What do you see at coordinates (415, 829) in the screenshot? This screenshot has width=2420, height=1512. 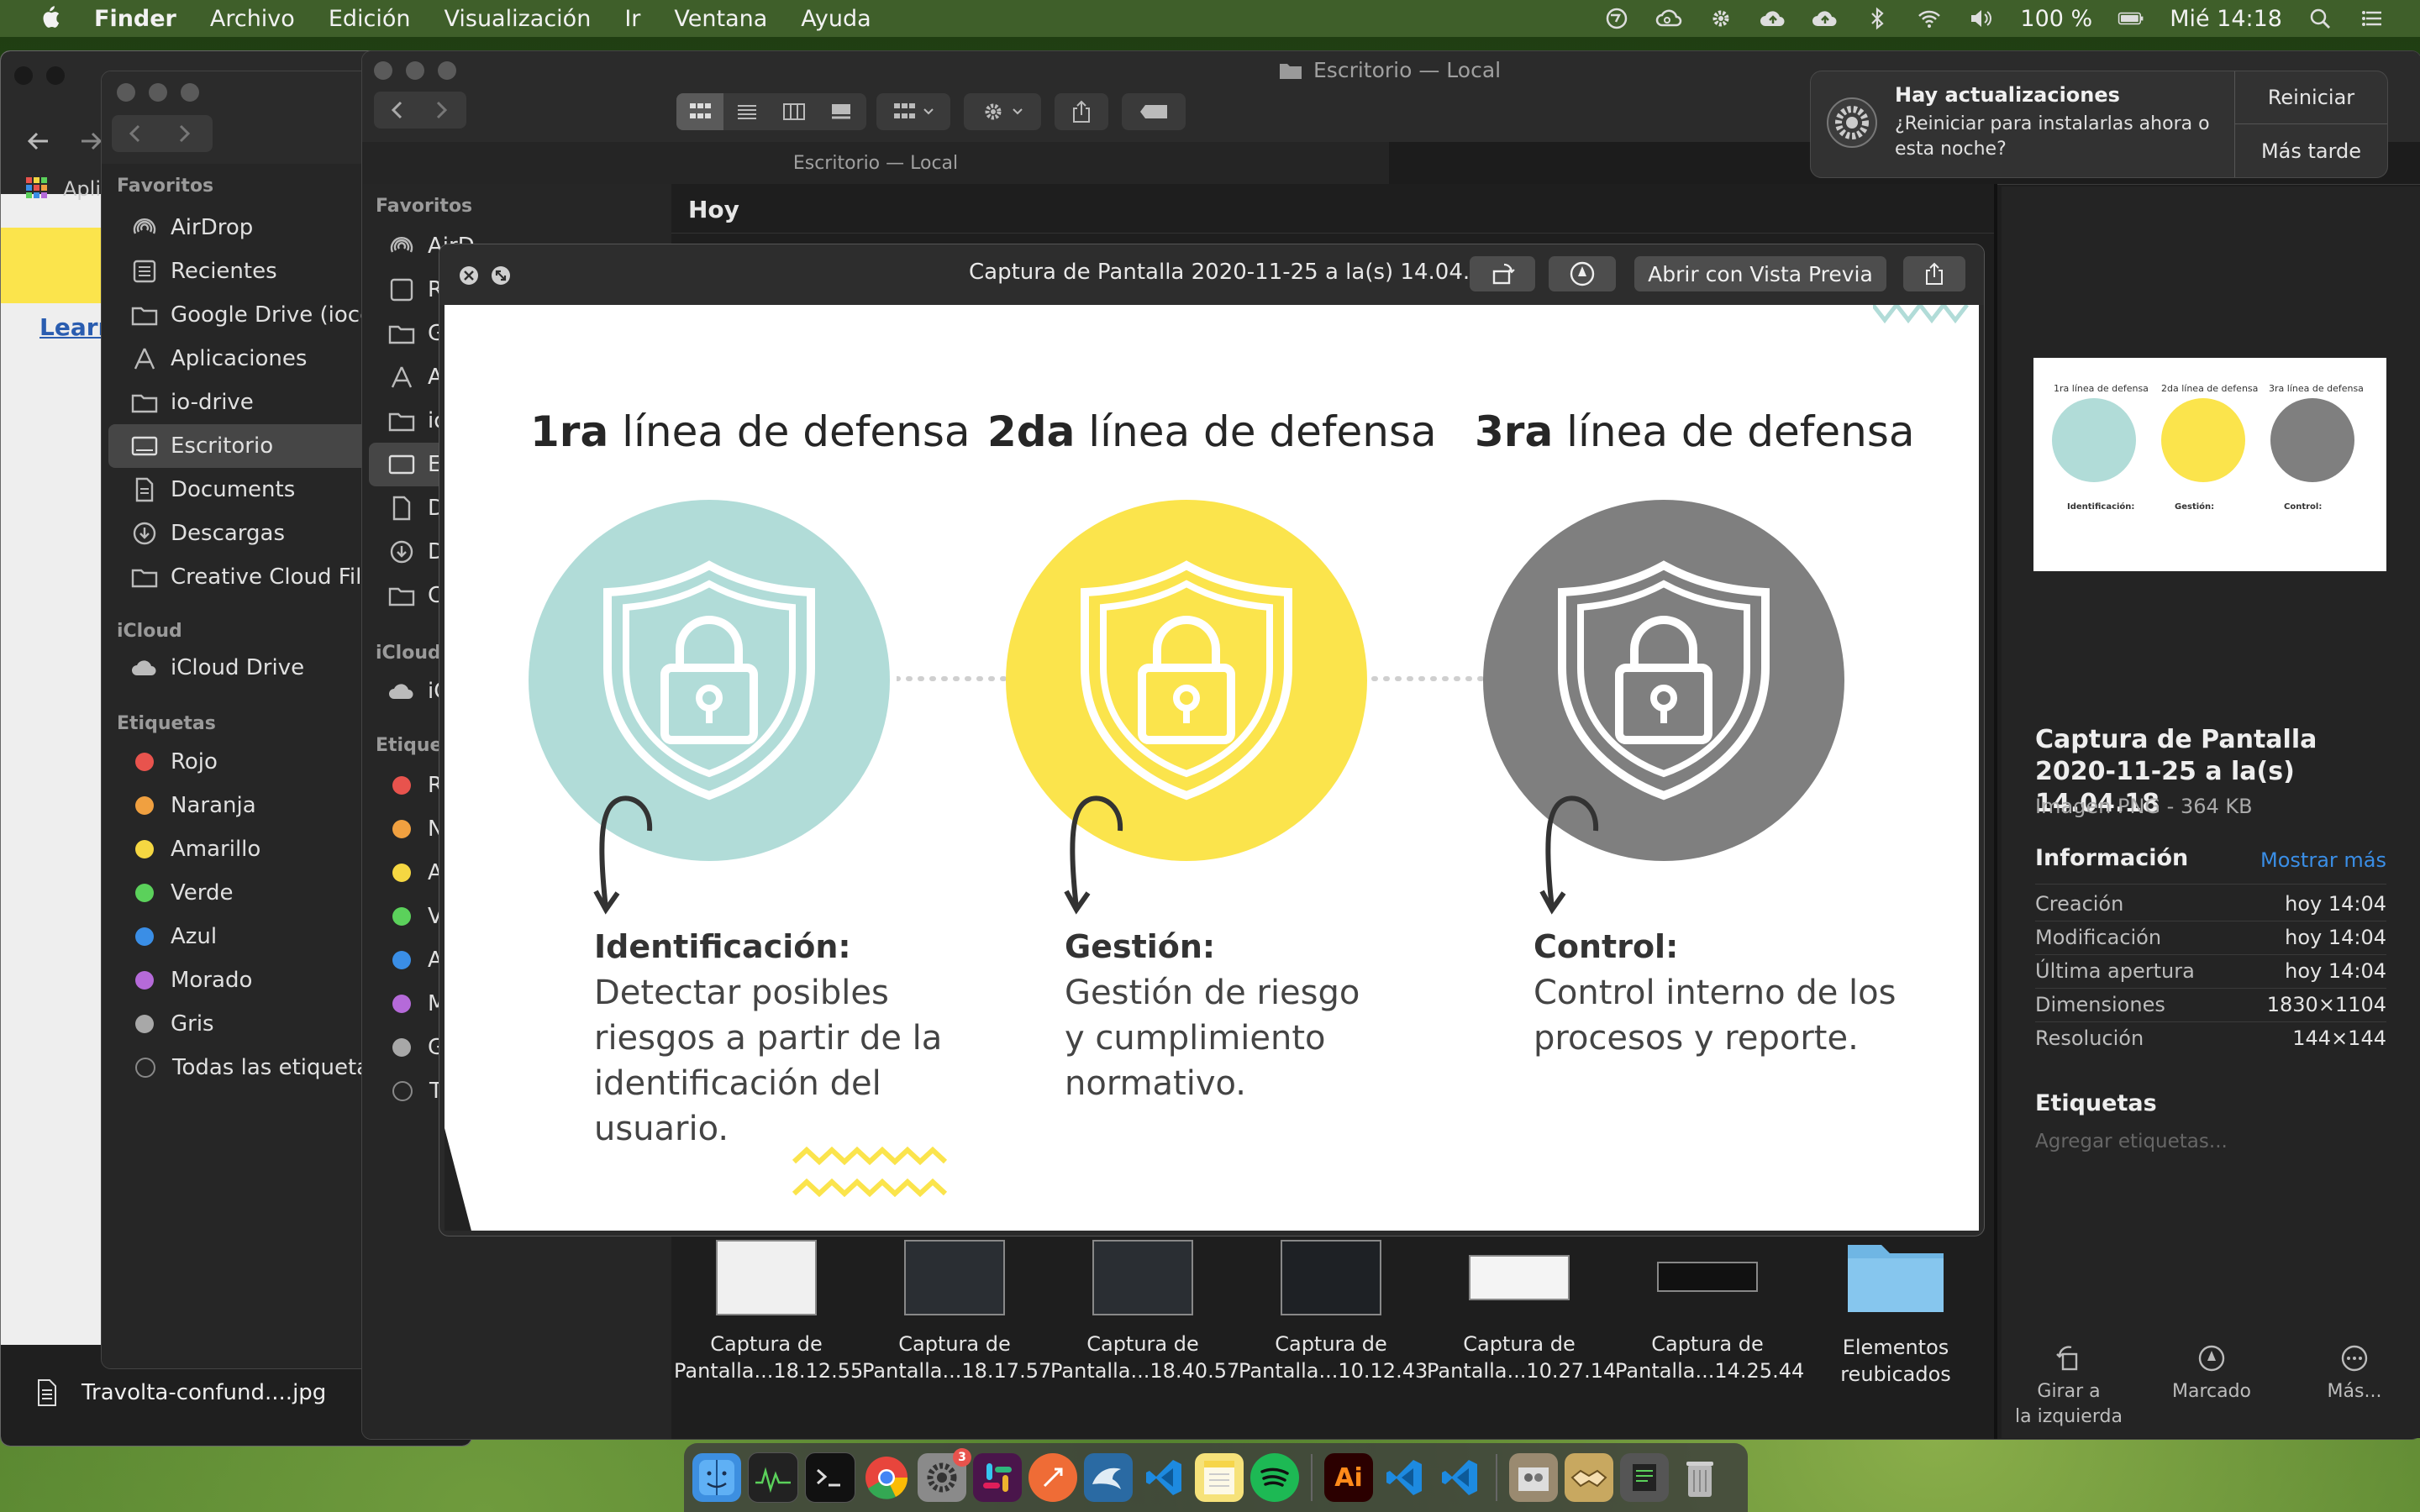 I see `sidebar-tag-naranja: N` at bounding box center [415, 829].